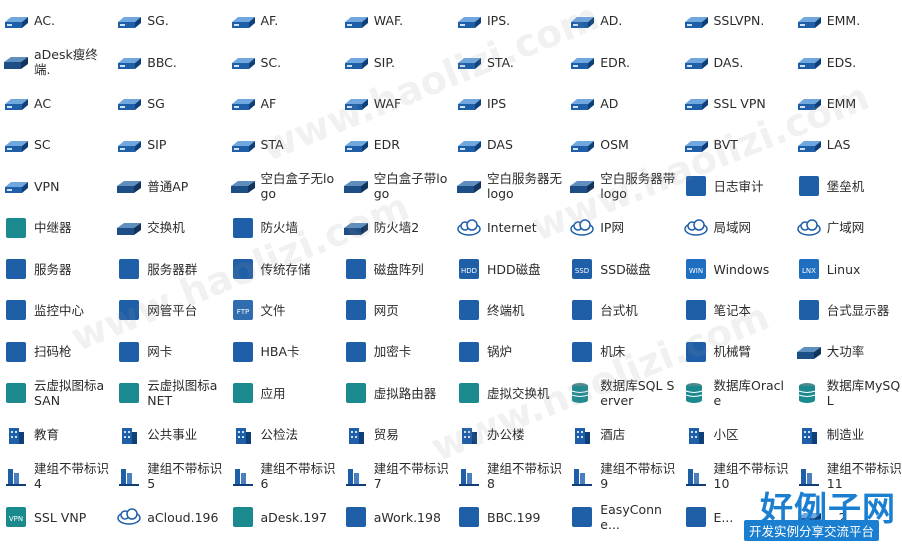  What do you see at coordinates (169, 393) in the screenshot?
I see `icon-tile: 云虚拟图标aNET` at bounding box center [169, 393].